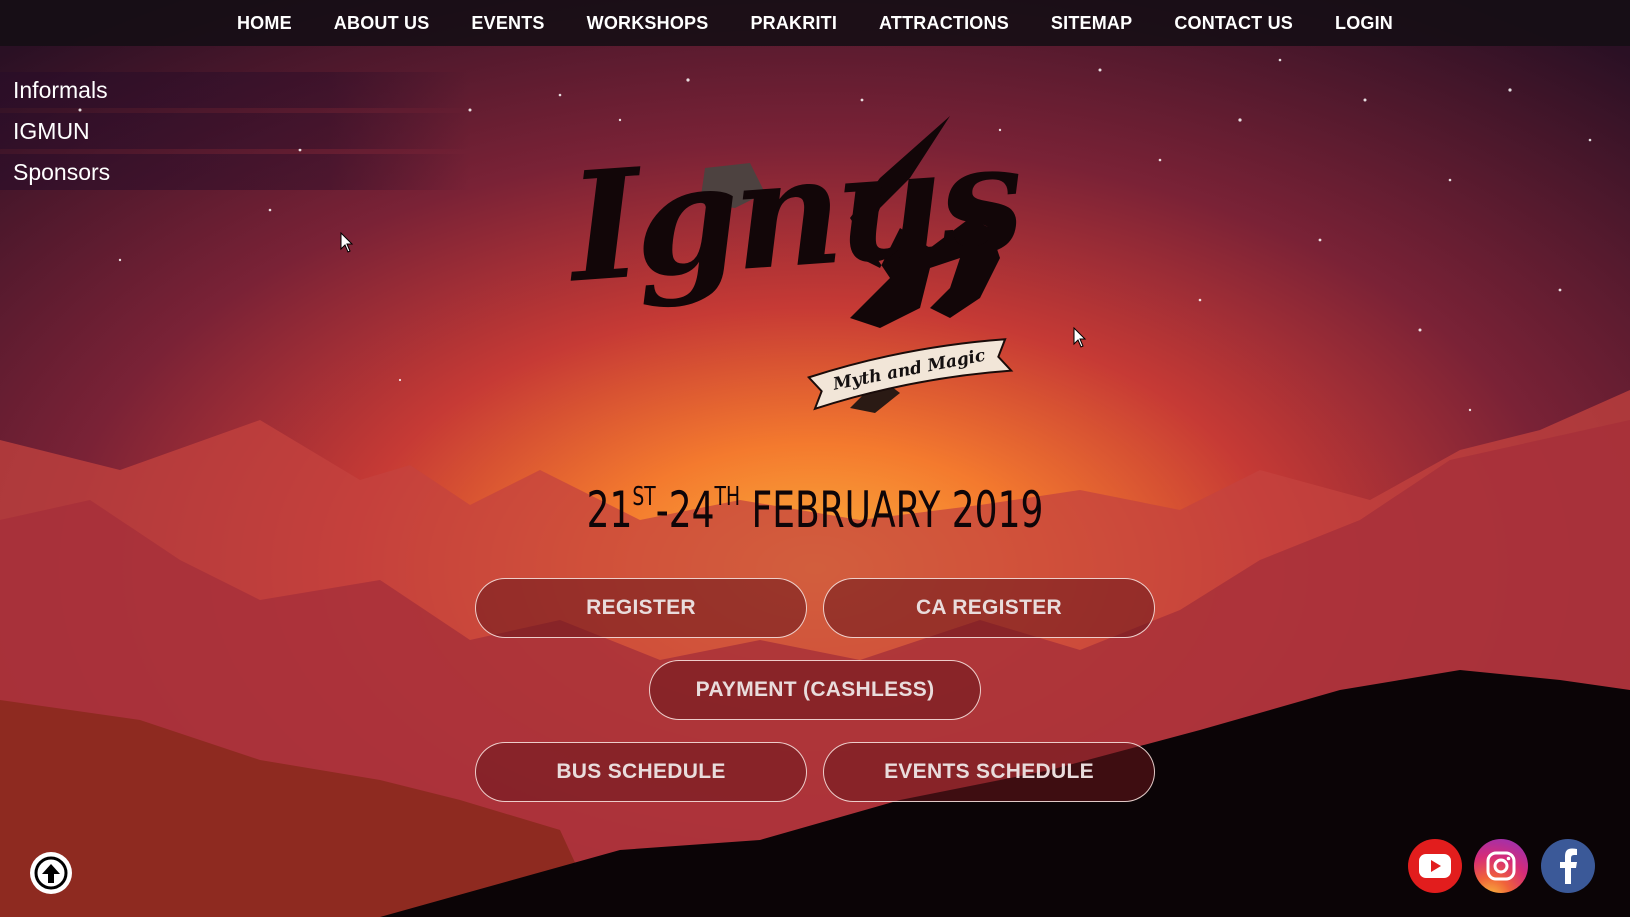 The width and height of the screenshot is (1630, 917). Describe the element at coordinates (815, 690) in the screenshot. I see `payment-cashless-button: PAYMENT (CASHLESS)` at that location.